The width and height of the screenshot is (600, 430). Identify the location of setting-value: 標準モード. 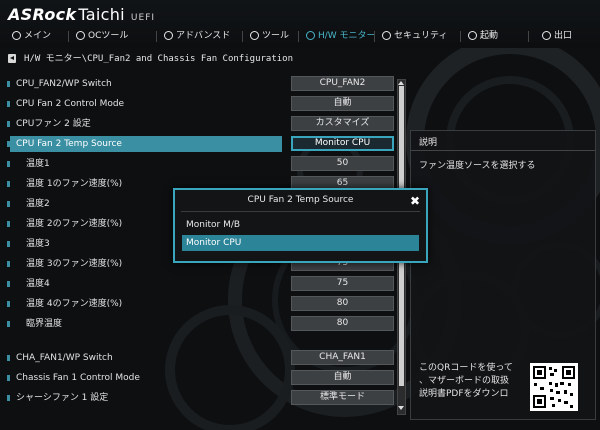
(342, 397).